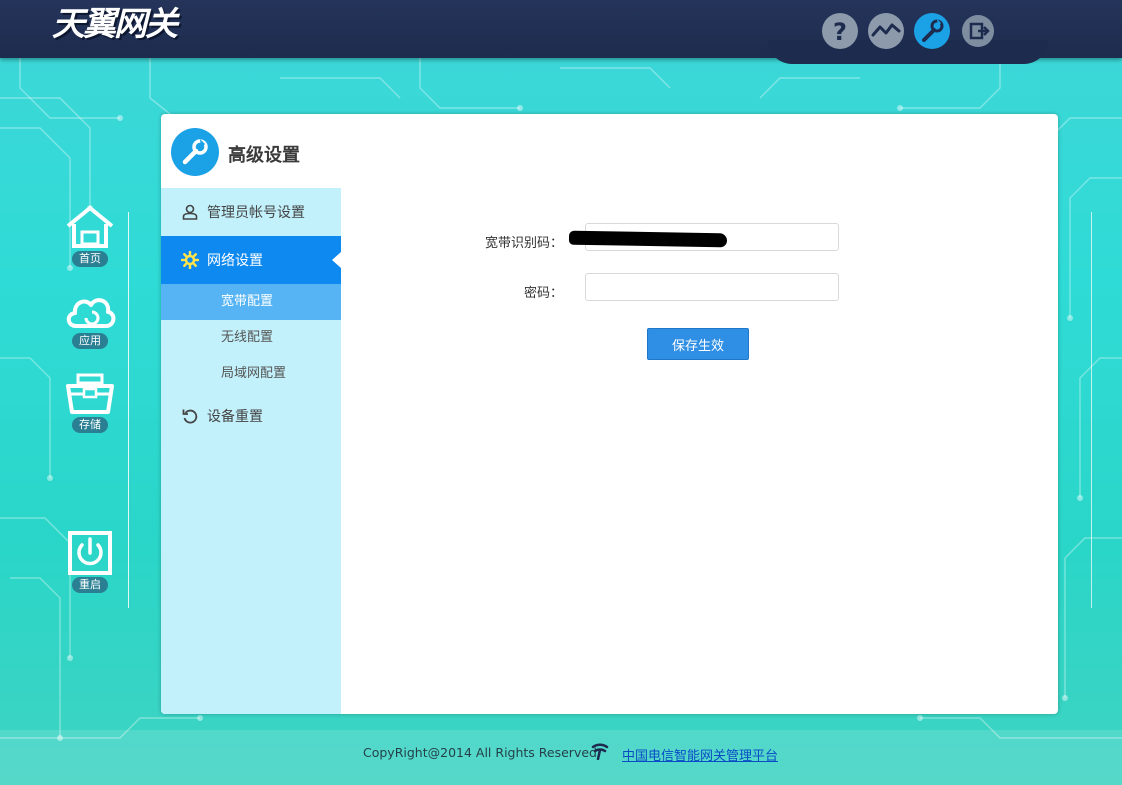  Describe the element at coordinates (908, 52) in the screenshot. I see `top-bar-tab` at that location.